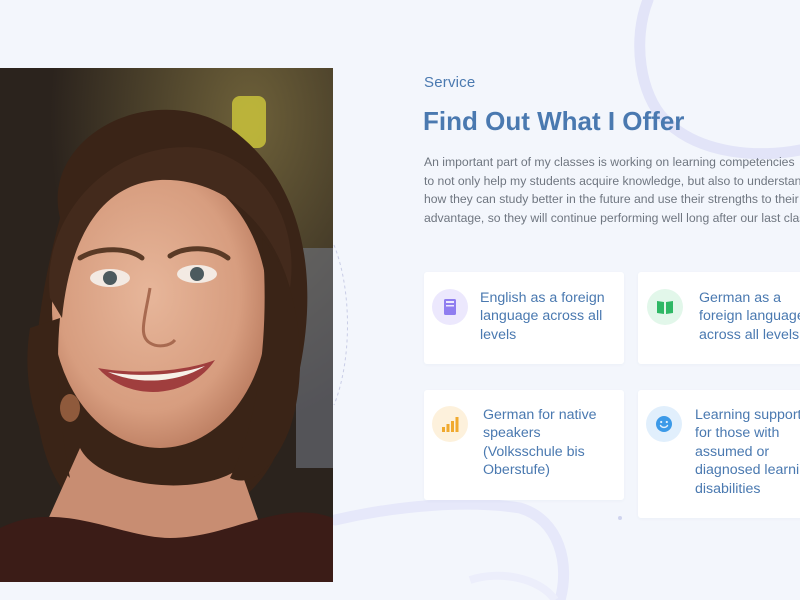 This screenshot has height=600, width=800. I want to click on signal-bars-icon, so click(450, 424).